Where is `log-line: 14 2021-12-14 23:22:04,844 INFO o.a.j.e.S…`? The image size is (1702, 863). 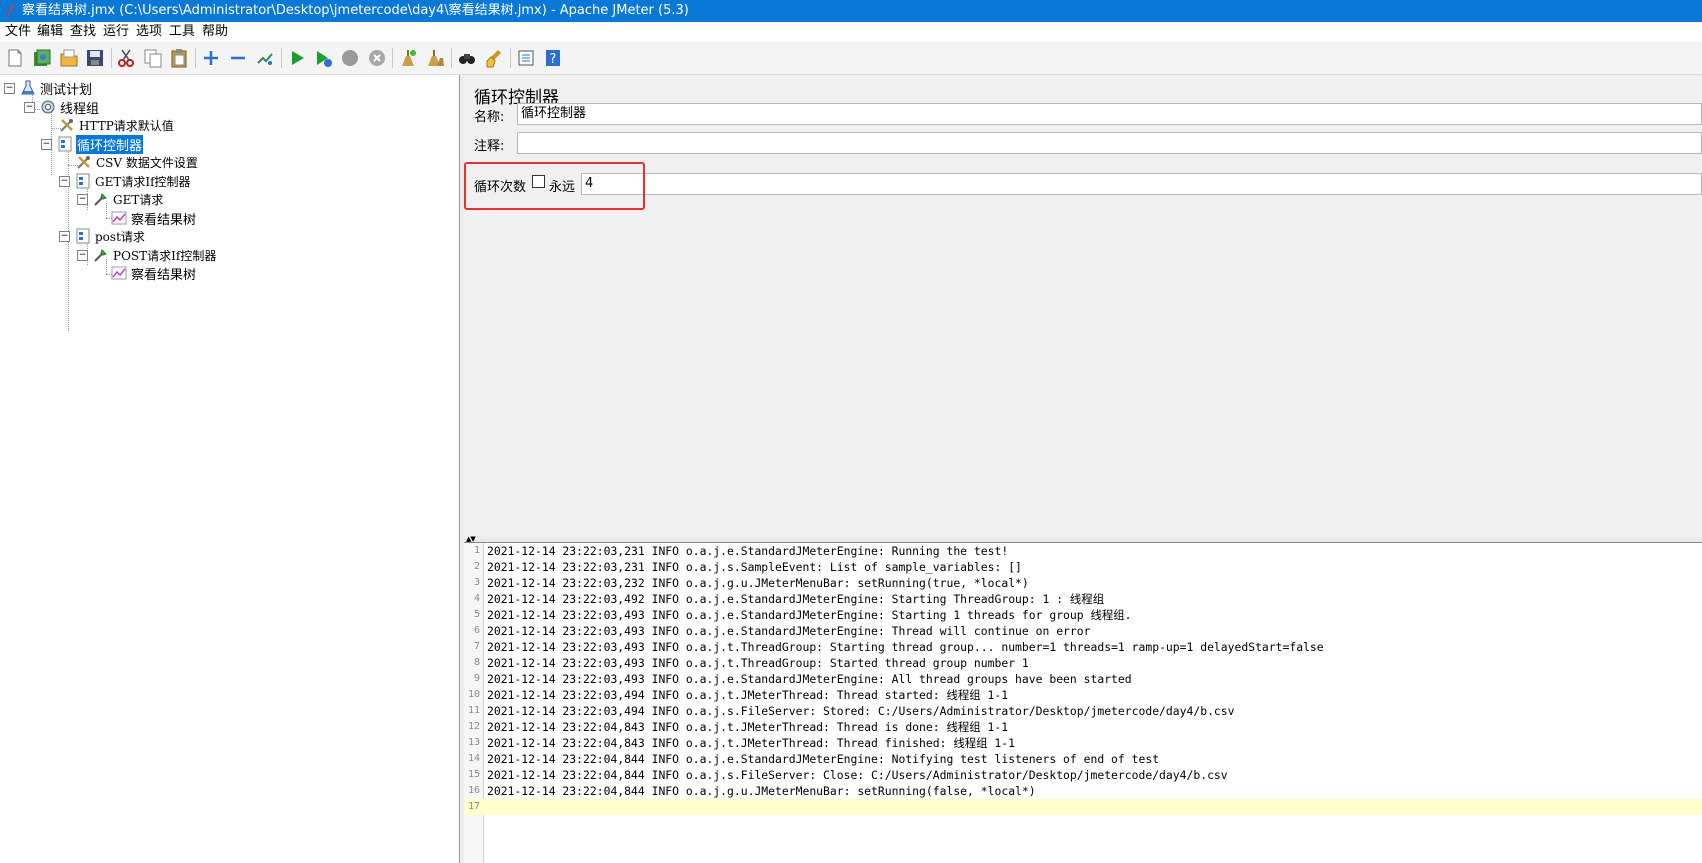
log-line: 14 2021-12-14 23:22:04,844 INFO o.a.j.e.S… is located at coordinates (813, 759).